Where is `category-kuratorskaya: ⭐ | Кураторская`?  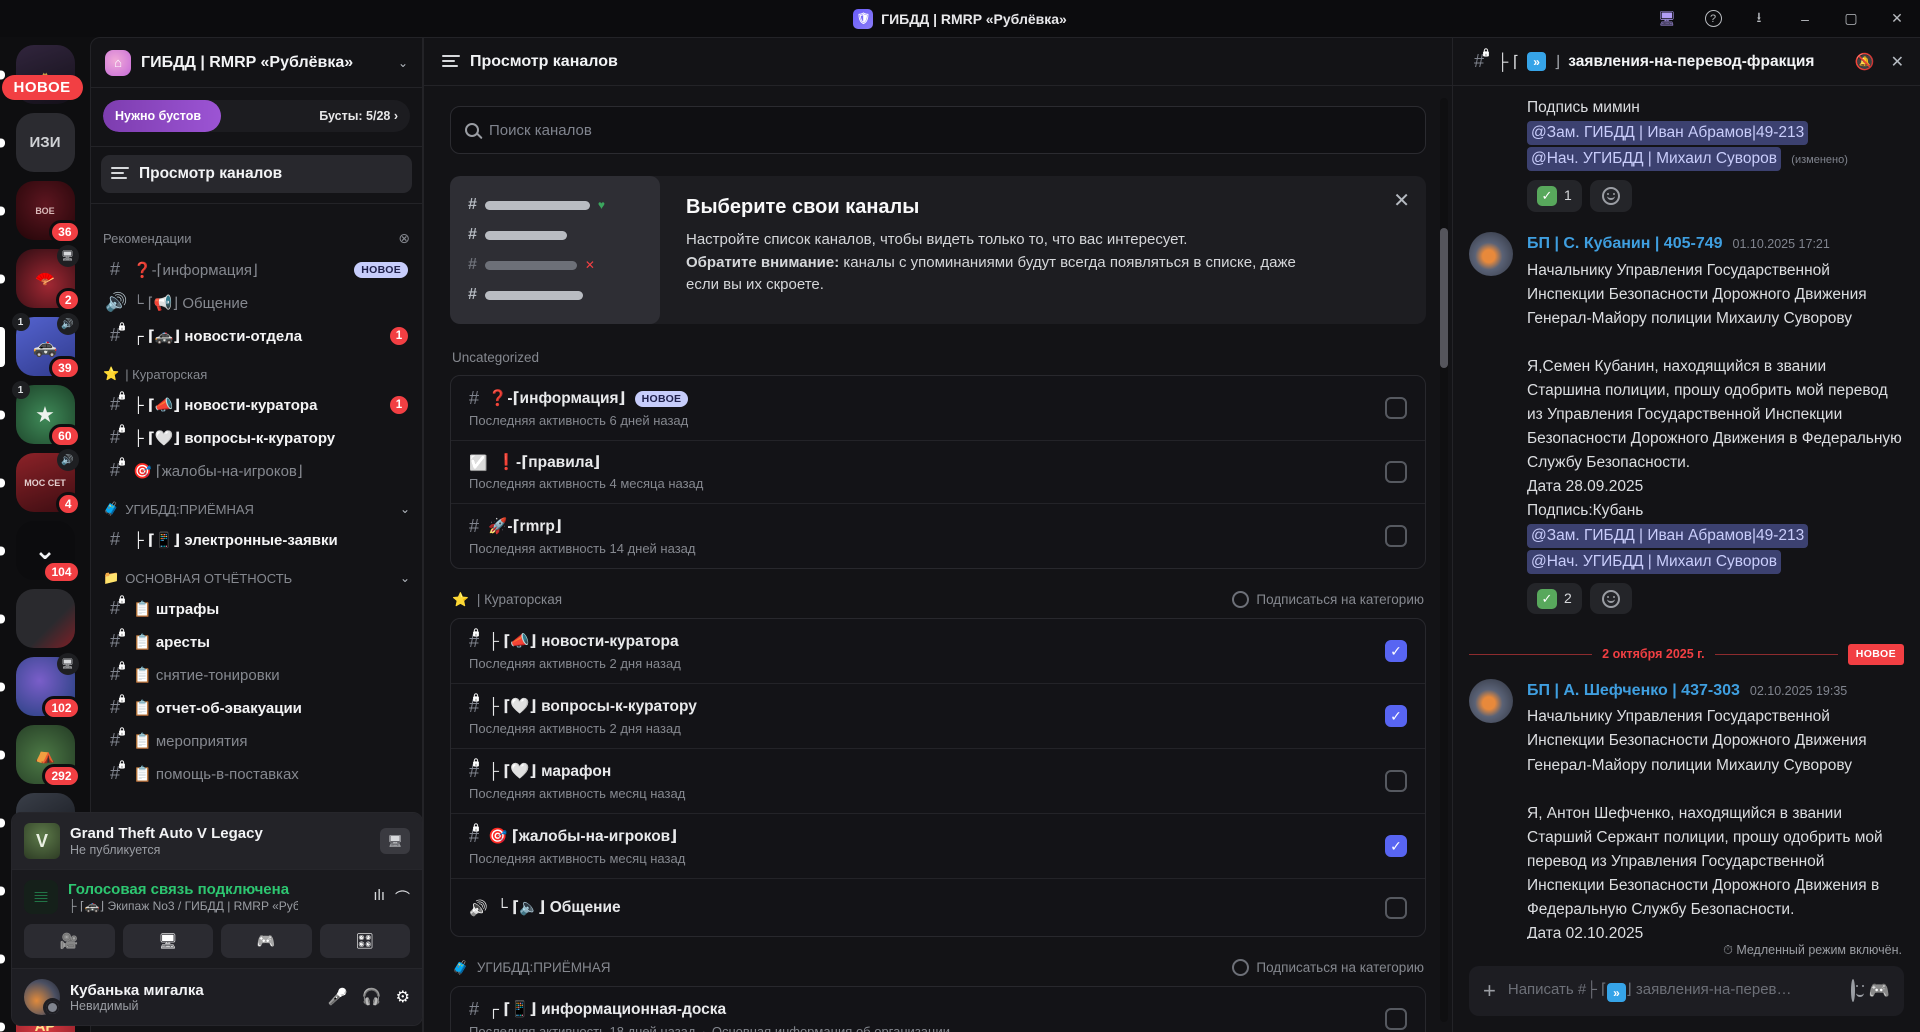 category-kuratorskaya: ⭐ | Кураторская is located at coordinates (256, 374).